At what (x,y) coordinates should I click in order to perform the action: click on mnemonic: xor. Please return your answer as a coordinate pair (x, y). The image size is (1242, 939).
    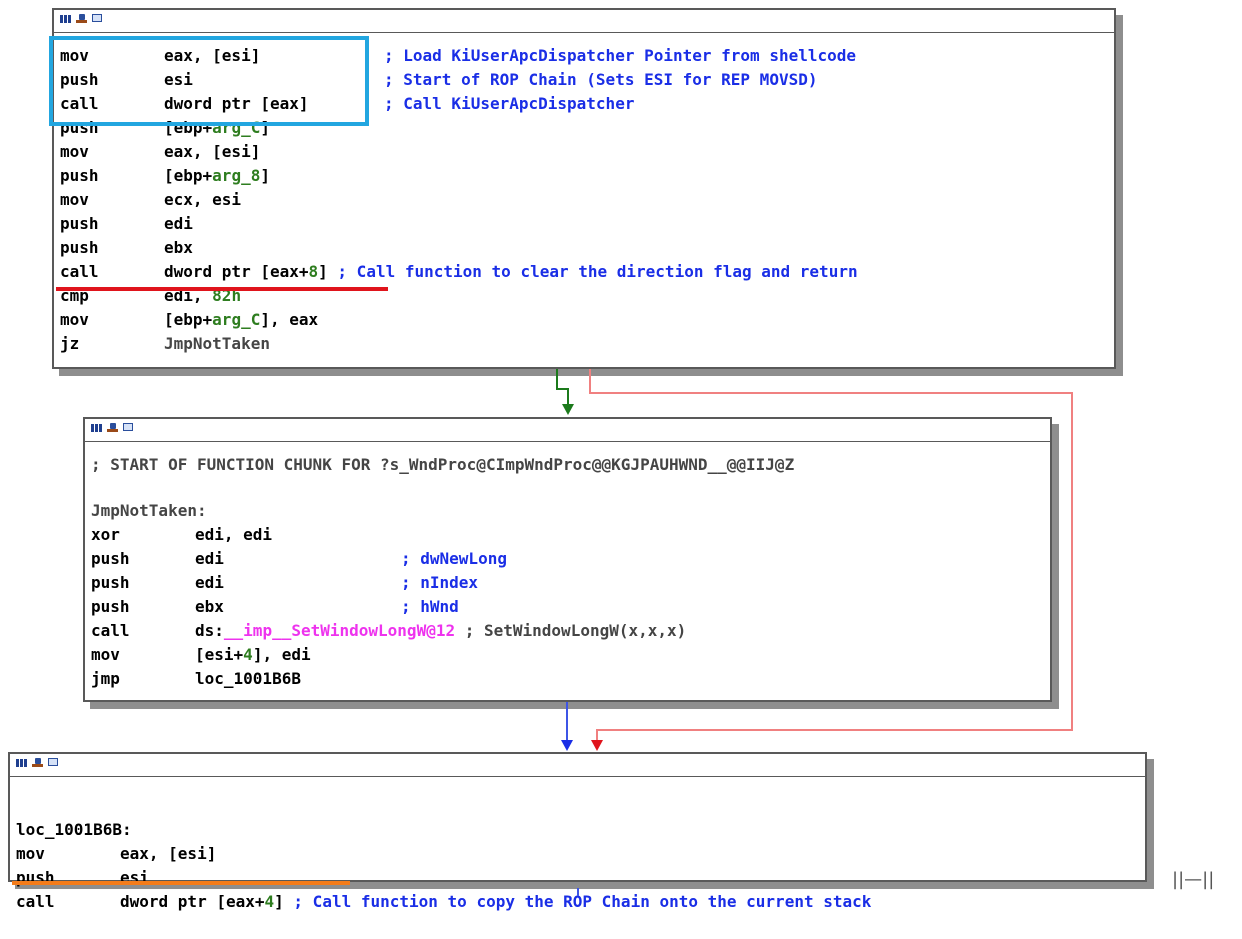
    Looking at the image, I should click on (105, 534).